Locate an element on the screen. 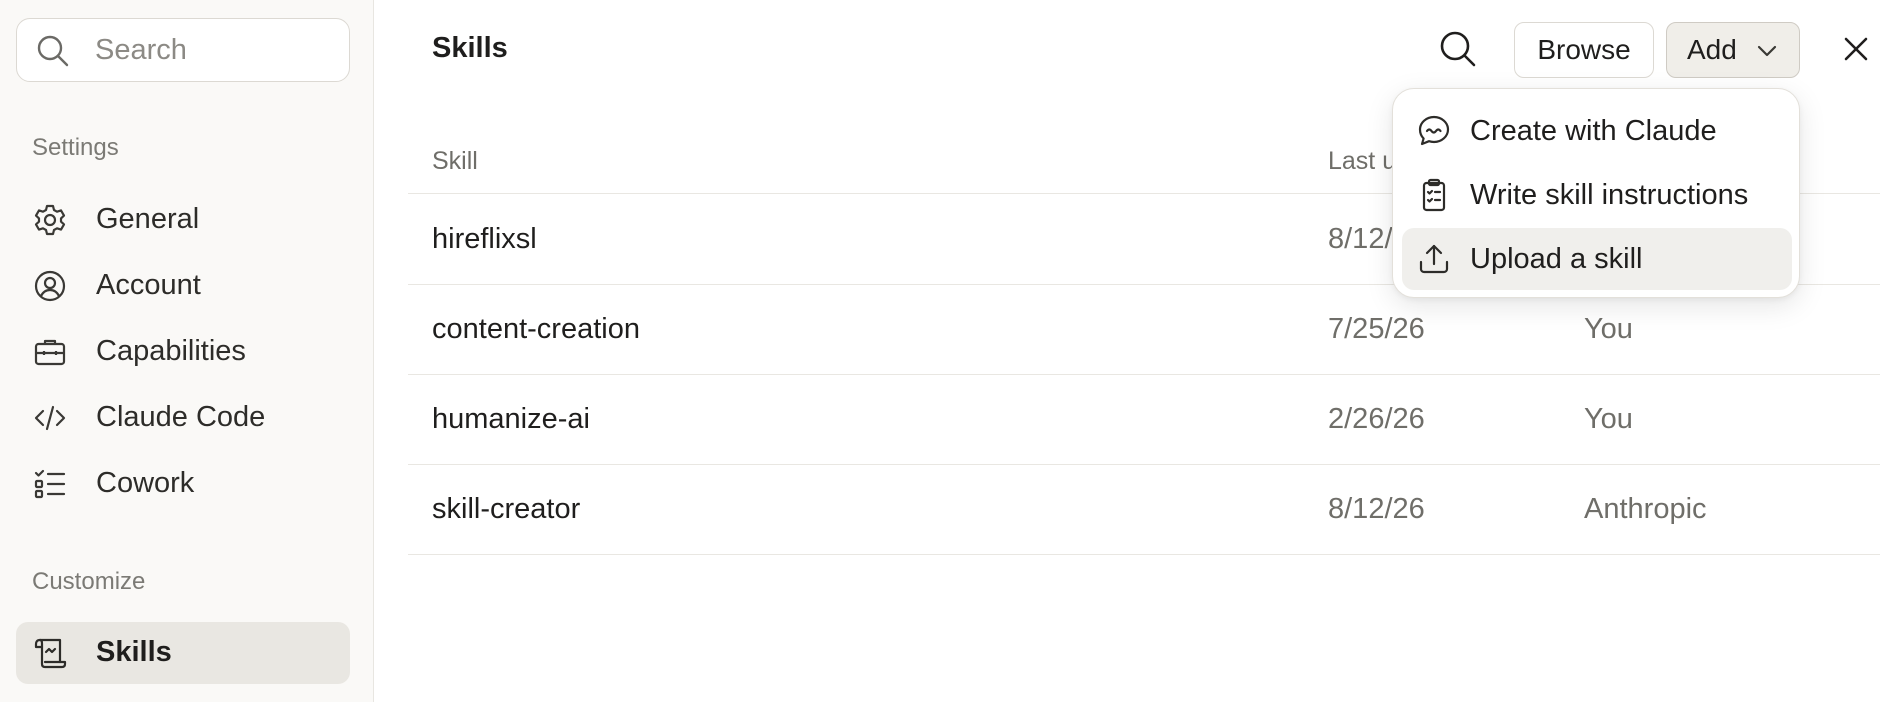 The height and width of the screenshot is (702, 1898). checklist-icon is located at coordinates (50, 484).